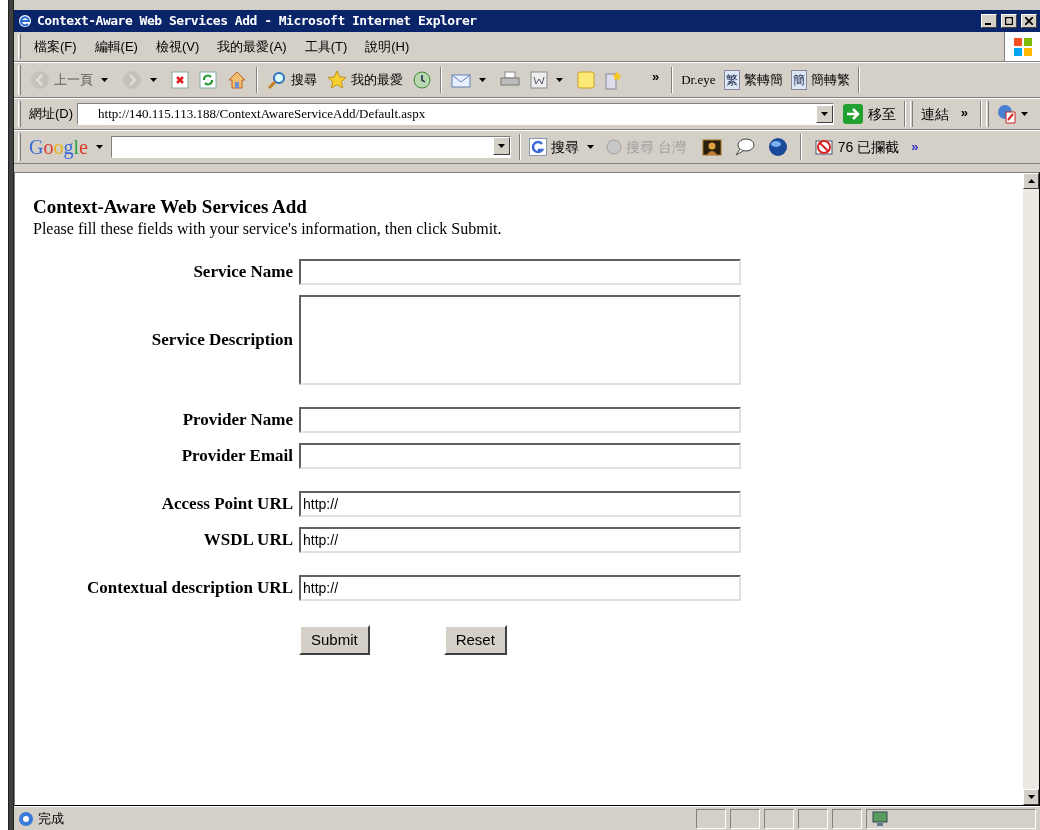 The image size is (1040, 830). Describe the element at coordinates (539, 80) in the screenshot. I see `document-icon` at that location.